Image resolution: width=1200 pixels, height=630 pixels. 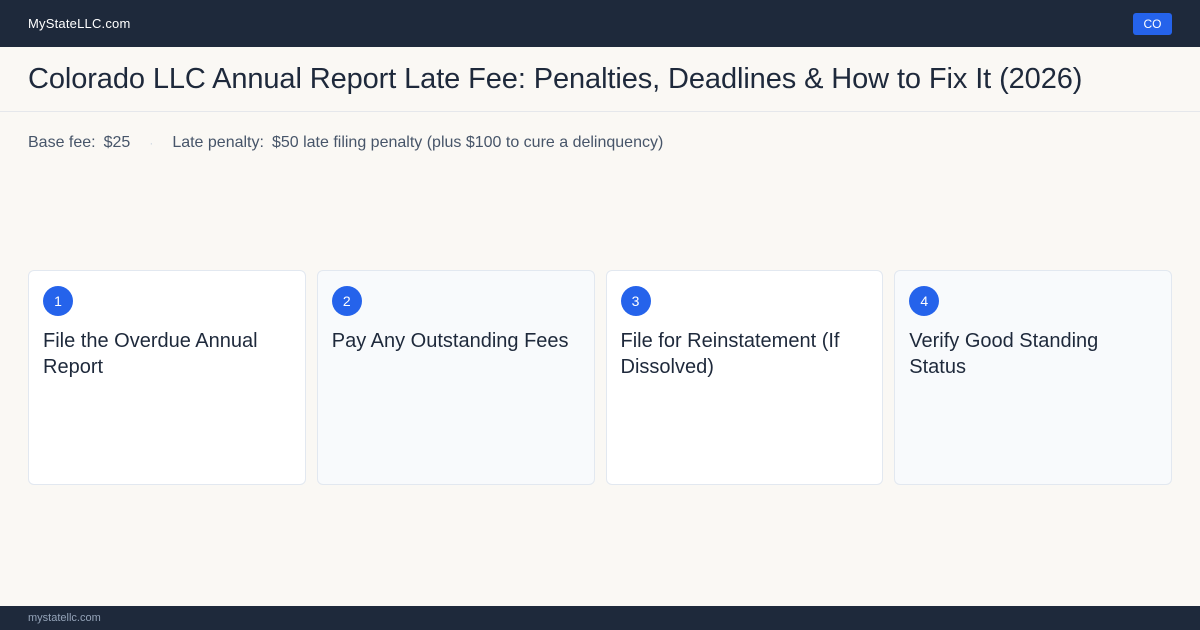 I want to click on step-title: Pay Any Outstanding Fees, so click(x=450, y=341).